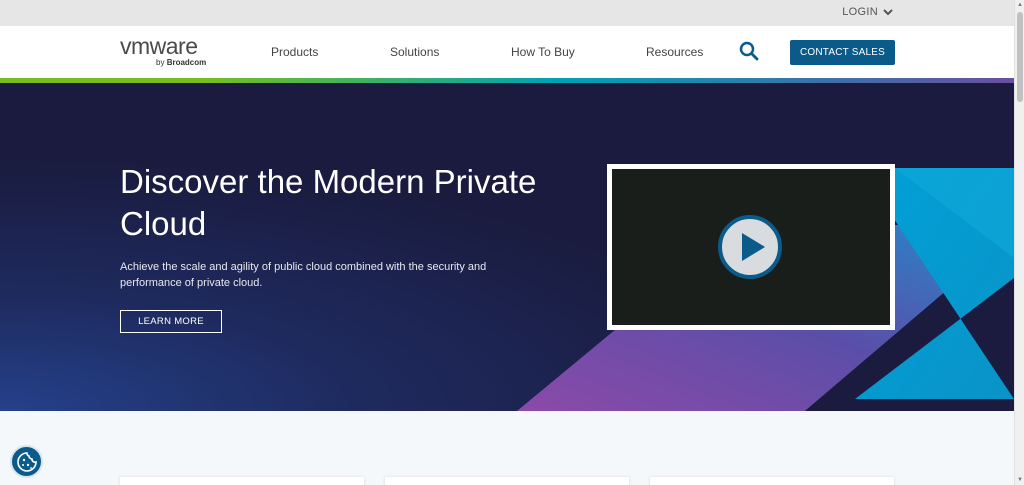 This screenshot has width=1024, height=485. Describe the element at coordinates (414, 52) in the screenshot. I see `nav-item-solutions: Solutions` at that location.